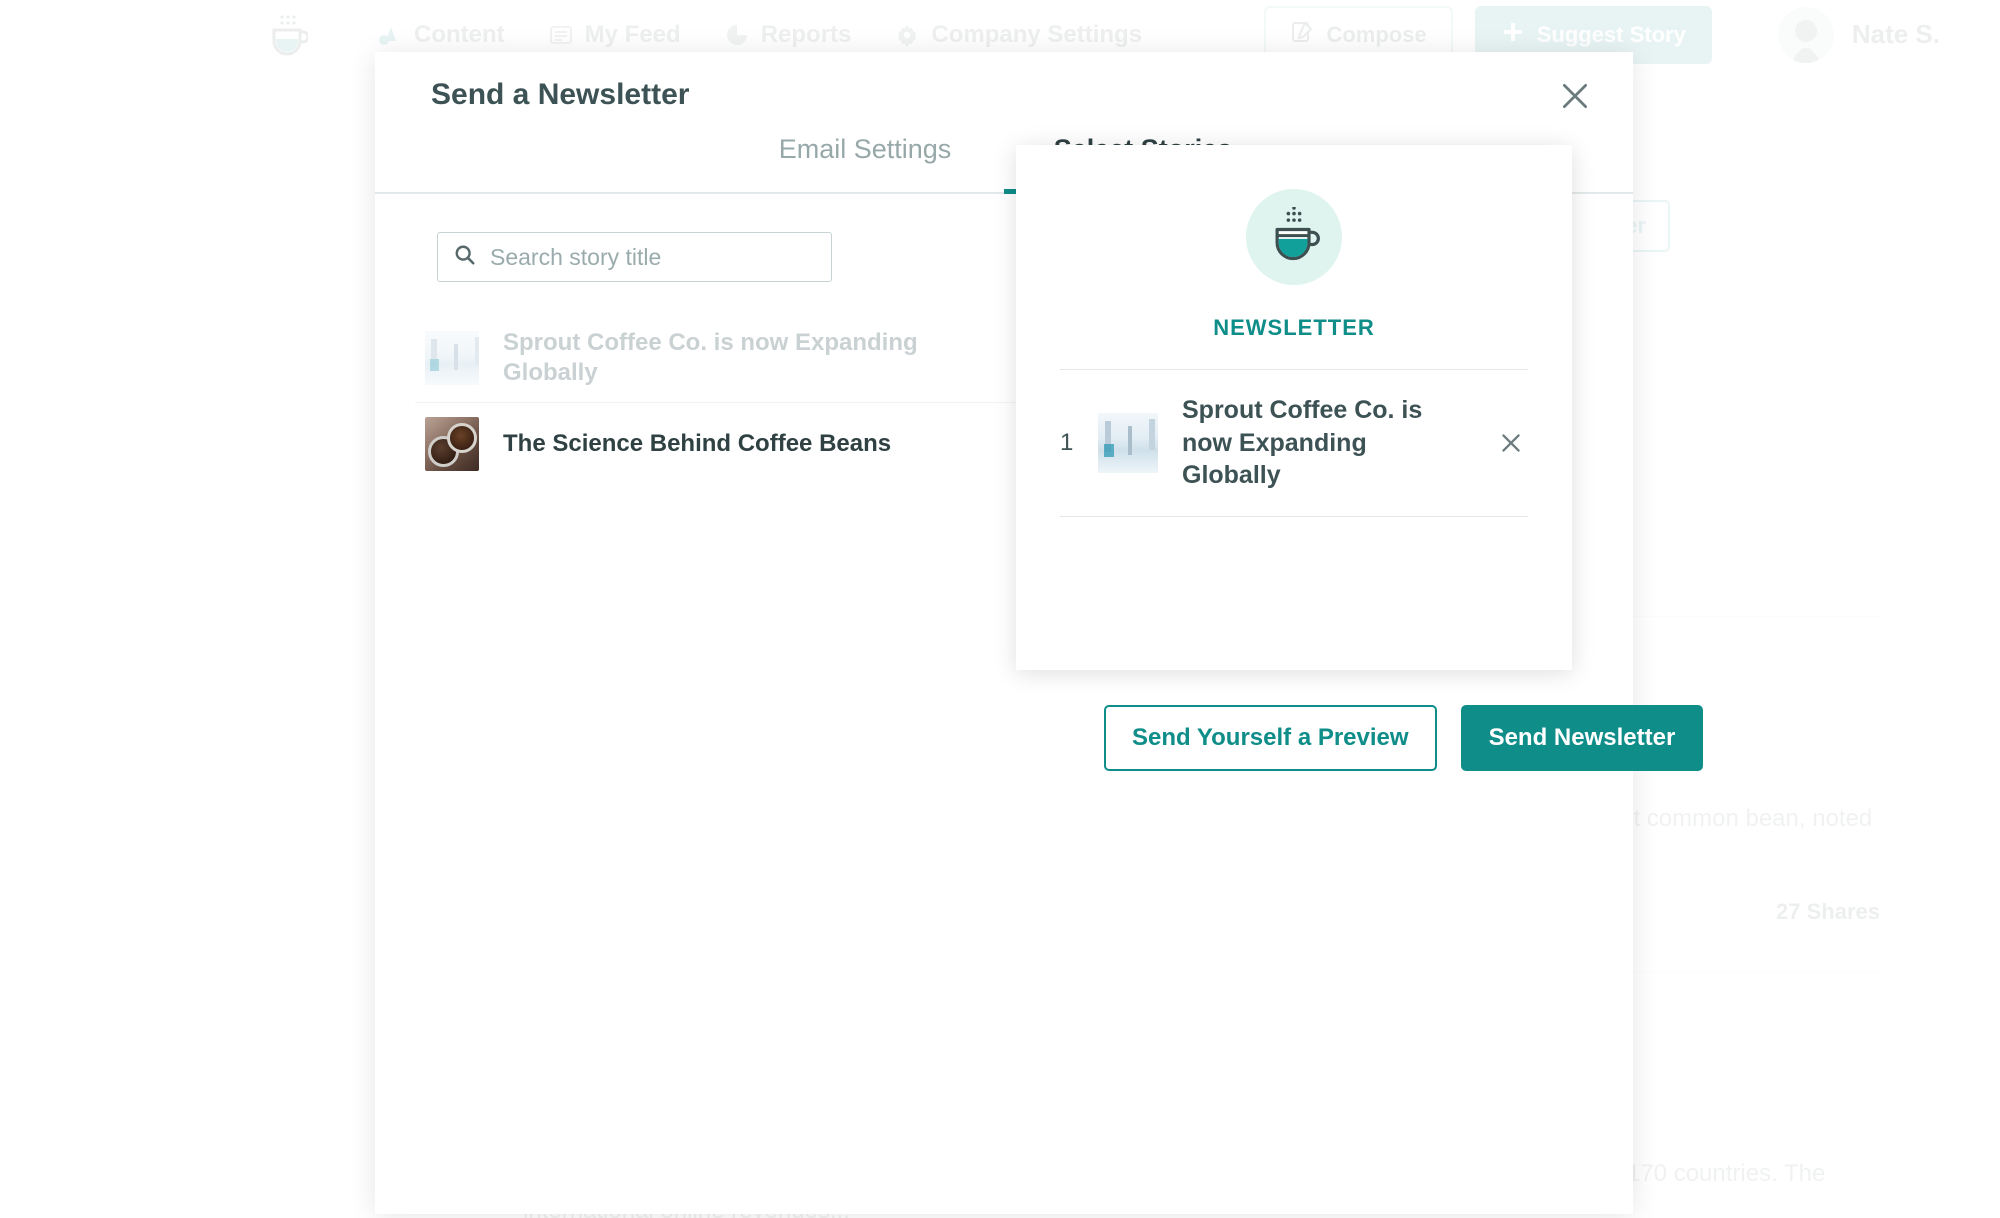 The width and height of the screenshot is (2000, 1218). Describe the element at coordinates (1067, 442) in the screenshot. I see `newsletter-item-index: 1` at that location.